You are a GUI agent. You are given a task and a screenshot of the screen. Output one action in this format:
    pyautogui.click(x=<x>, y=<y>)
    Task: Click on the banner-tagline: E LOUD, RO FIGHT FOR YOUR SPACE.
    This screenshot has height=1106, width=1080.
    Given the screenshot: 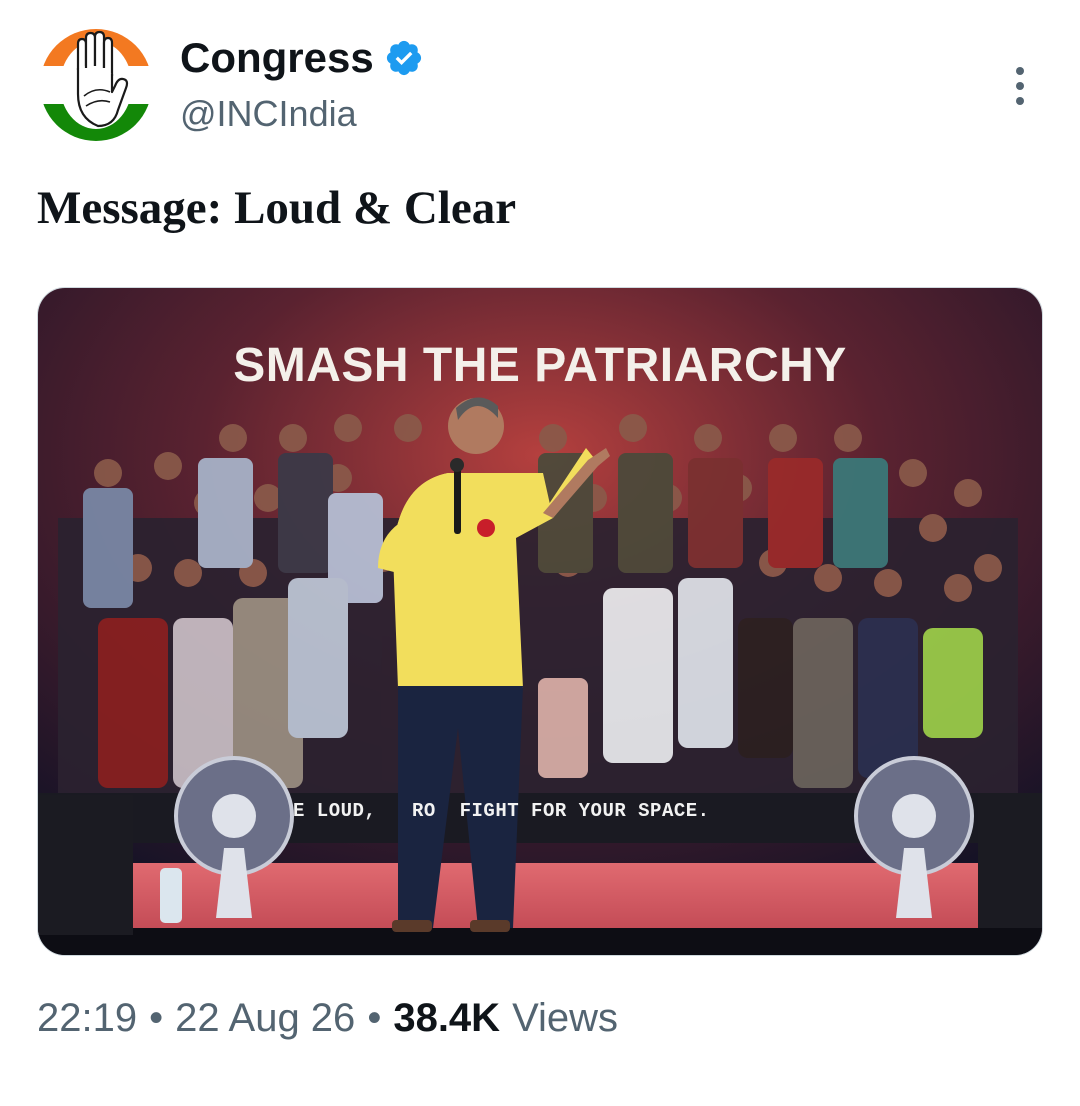 What is the action you would take?
    pyautogui.click(x=501, y=811)
    